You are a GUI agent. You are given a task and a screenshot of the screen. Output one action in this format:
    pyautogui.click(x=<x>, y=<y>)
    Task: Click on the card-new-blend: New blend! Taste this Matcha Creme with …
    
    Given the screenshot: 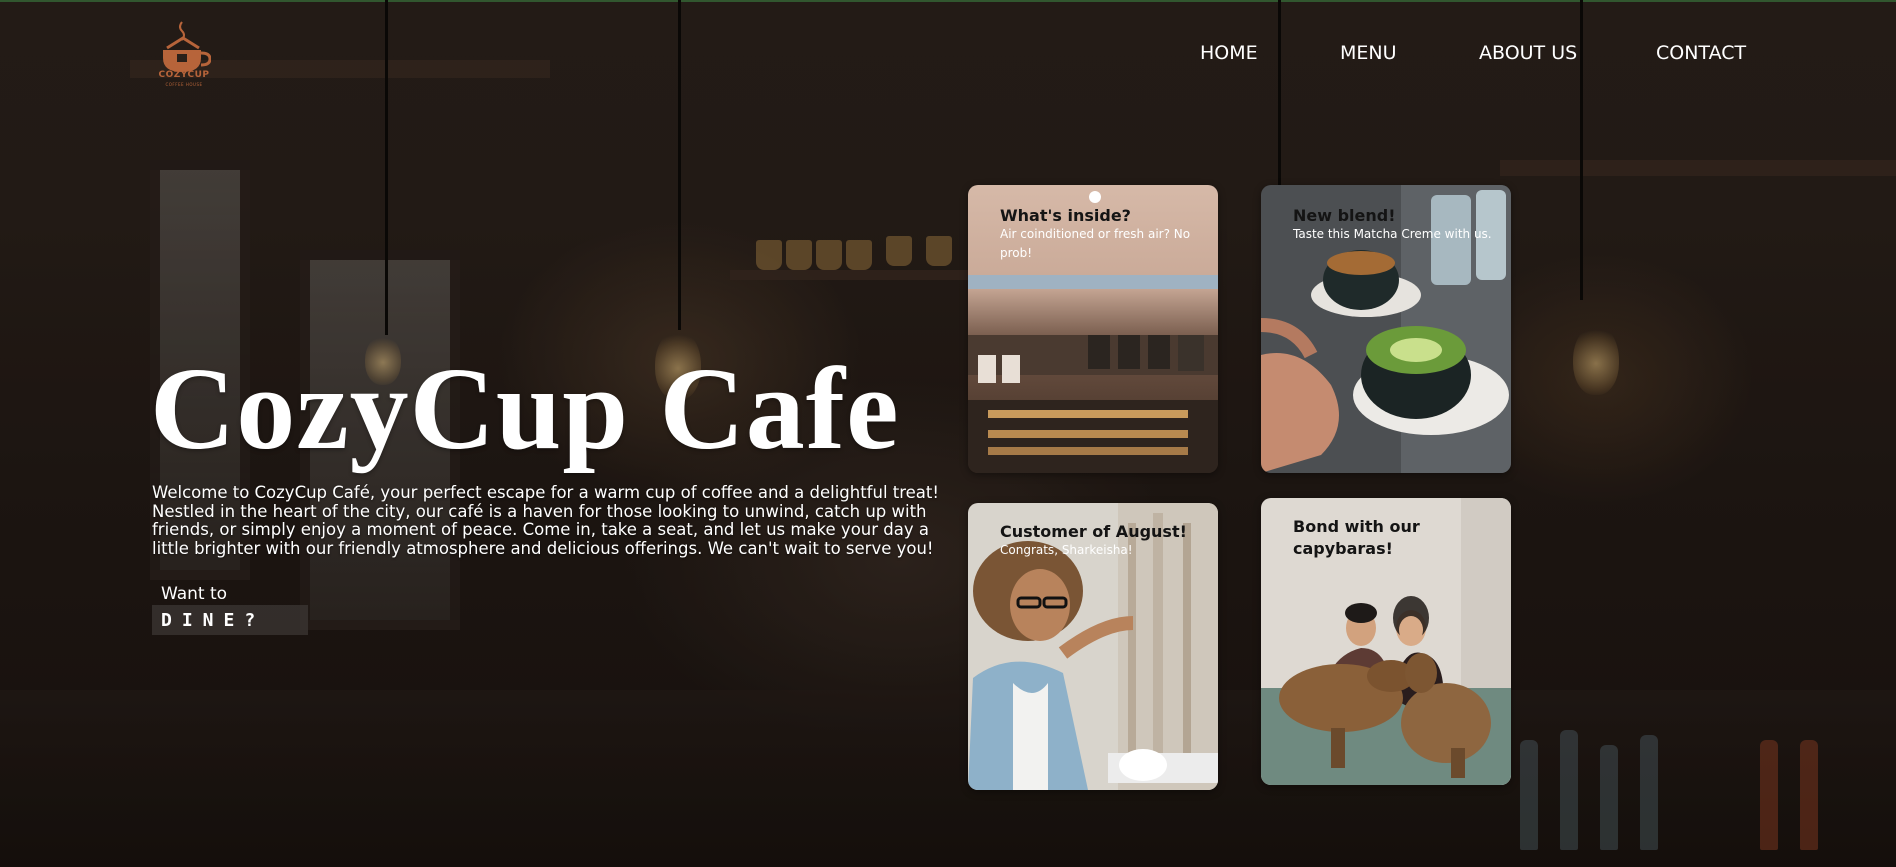 What is the action you would take?
    pyautogui.click(x=1386, y=329)
    